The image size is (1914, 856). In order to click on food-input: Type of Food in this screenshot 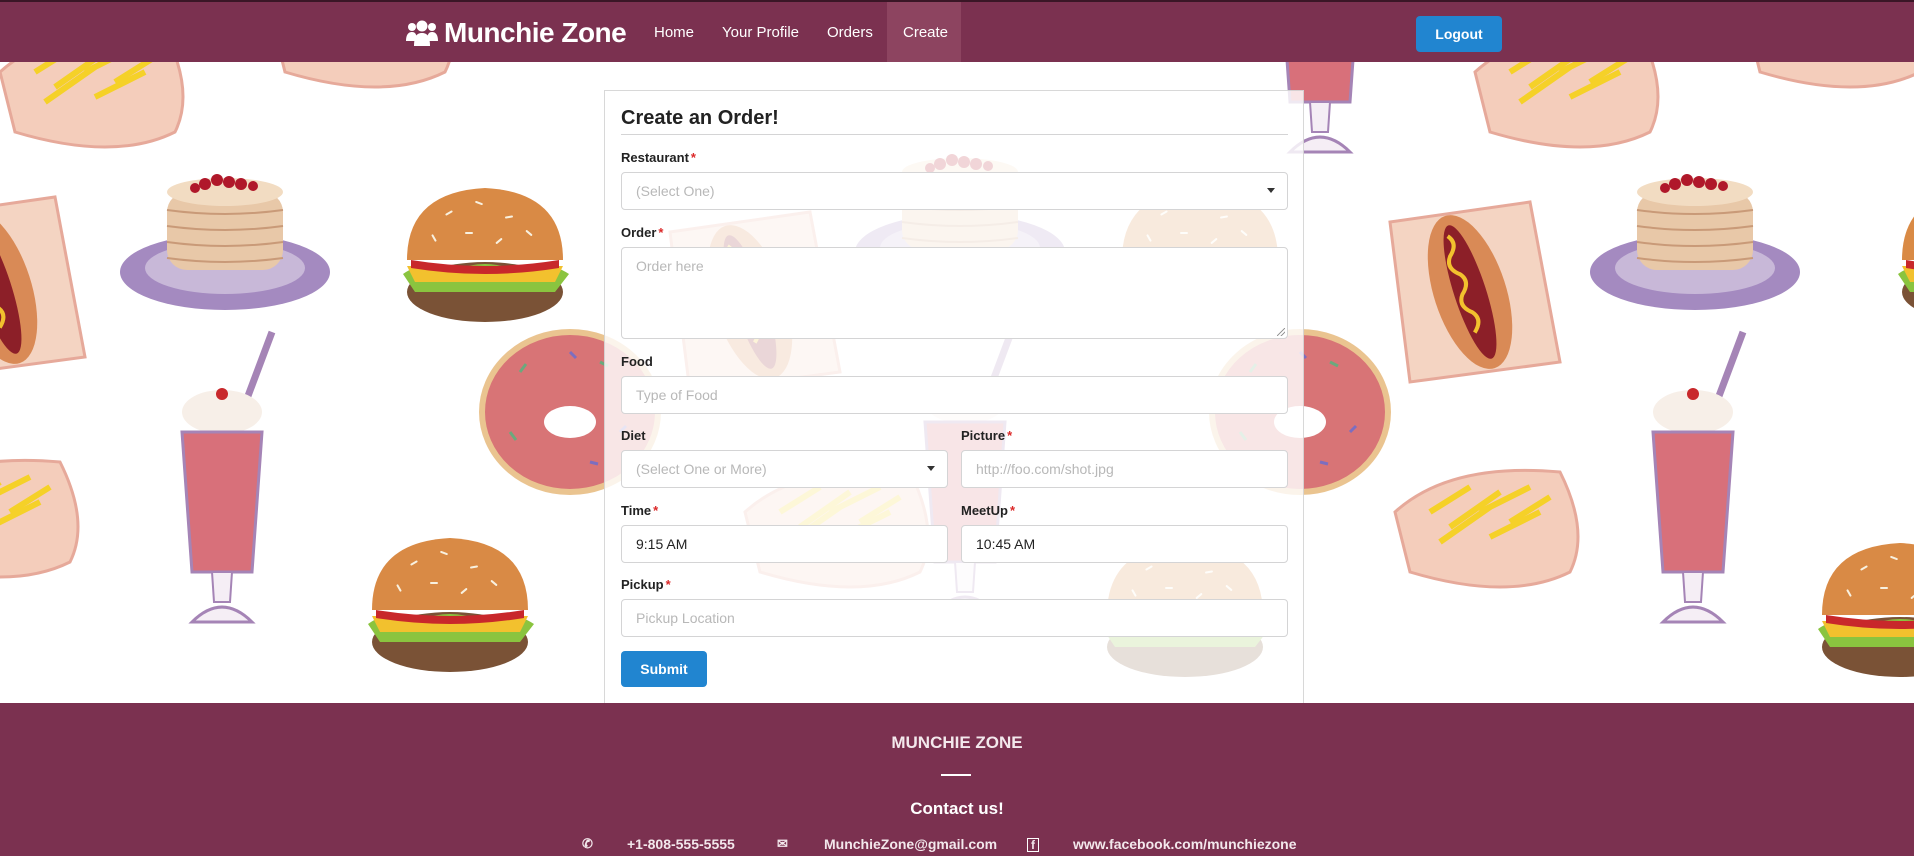, I will do `click(954, 395)`.